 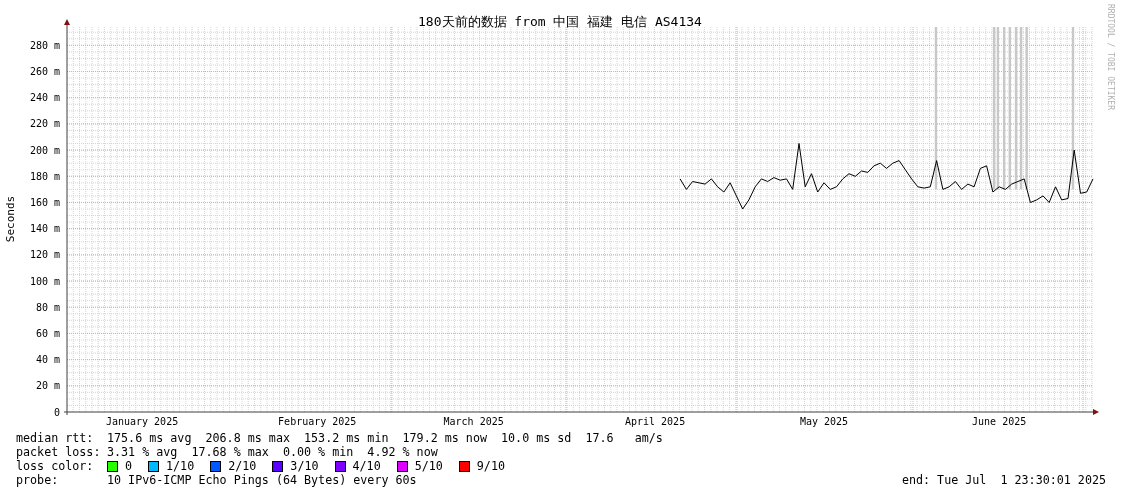 I want to click on x-tick-label: March 2025, so click(x=473, y=421).